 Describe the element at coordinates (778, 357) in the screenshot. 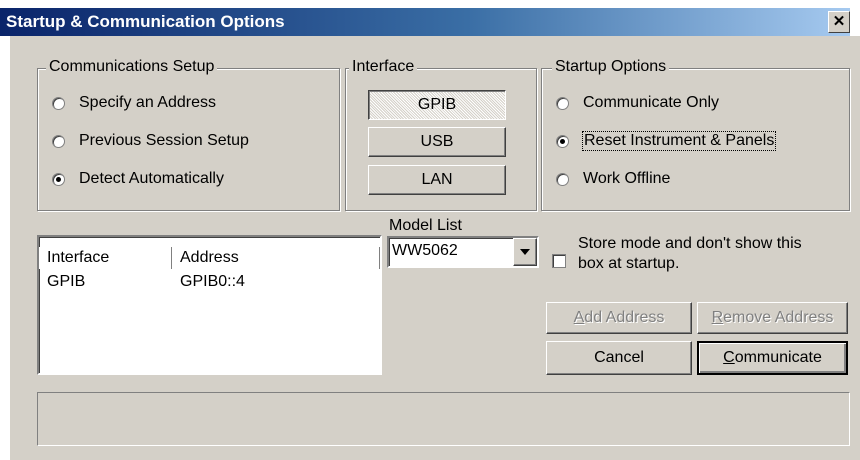

I see `communicate-label: ommunicate` at that location.